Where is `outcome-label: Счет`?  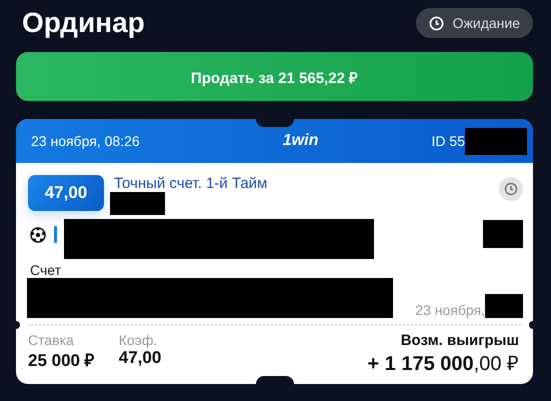
outcome-label: Счет is located at coordinates (45, 270).